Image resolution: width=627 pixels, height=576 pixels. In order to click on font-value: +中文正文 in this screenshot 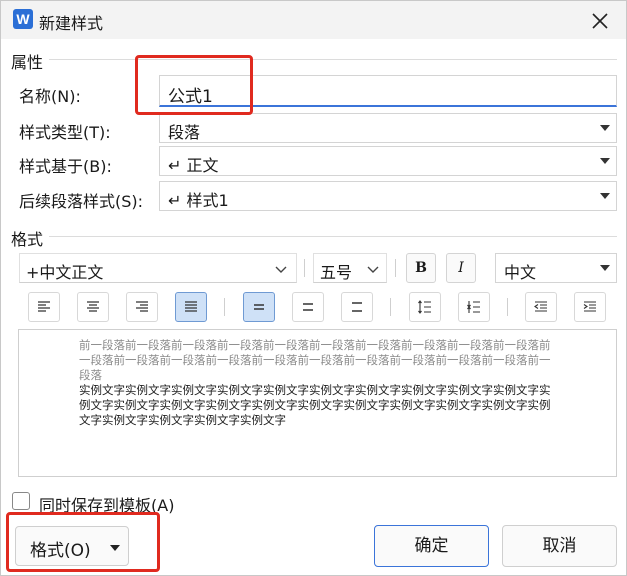, I will do `click(65, 272)`.